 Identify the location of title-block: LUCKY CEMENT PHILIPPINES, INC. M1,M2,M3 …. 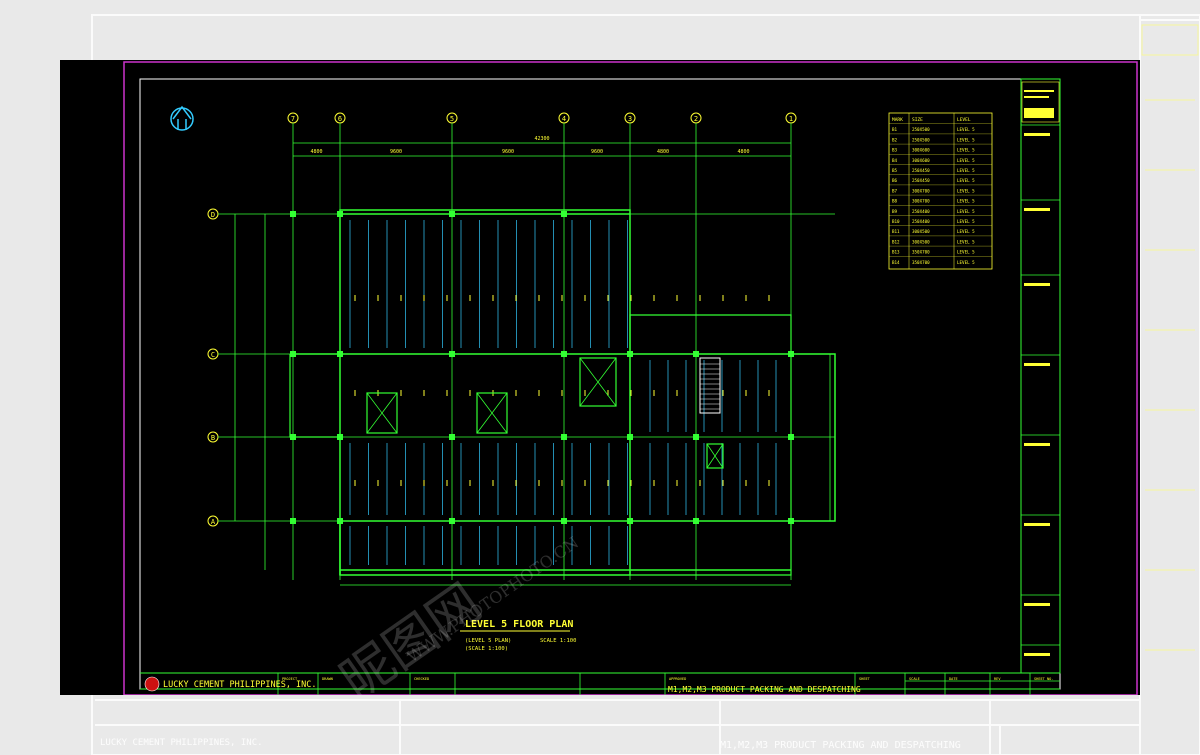
(600, 683).